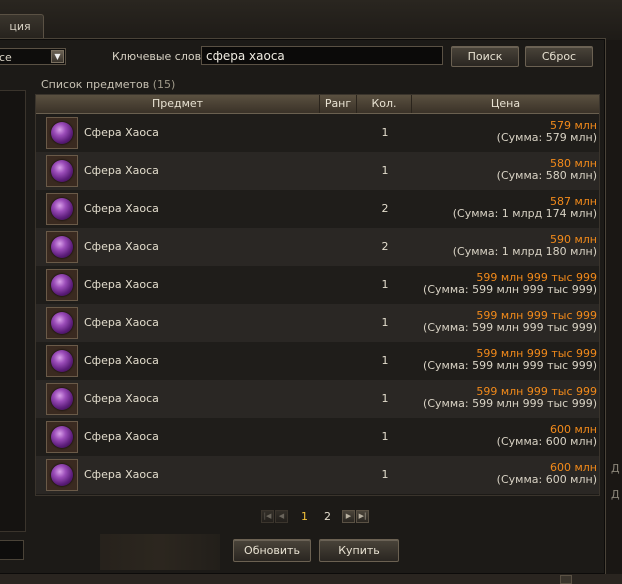 This screenshot has width=622, height=584. I want to click on category-select-value: се, so click(6, 57).